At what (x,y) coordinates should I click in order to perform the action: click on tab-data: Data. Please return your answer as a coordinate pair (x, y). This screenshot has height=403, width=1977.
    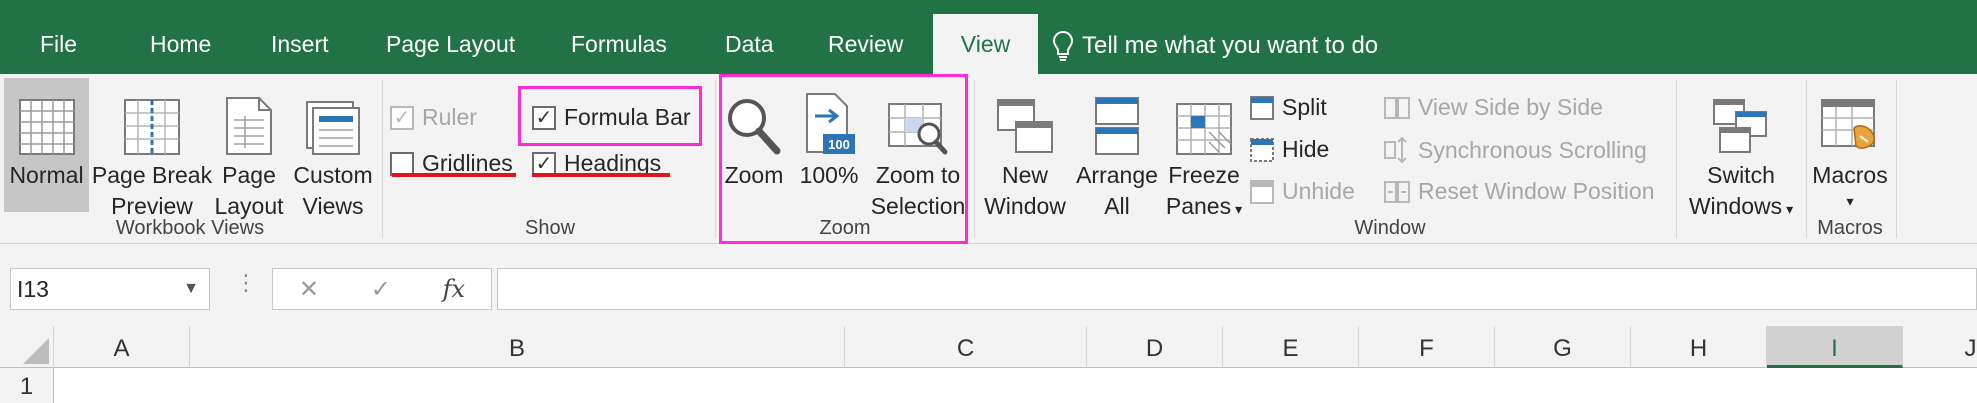
    Looking at the image, I should click on (749, 37).